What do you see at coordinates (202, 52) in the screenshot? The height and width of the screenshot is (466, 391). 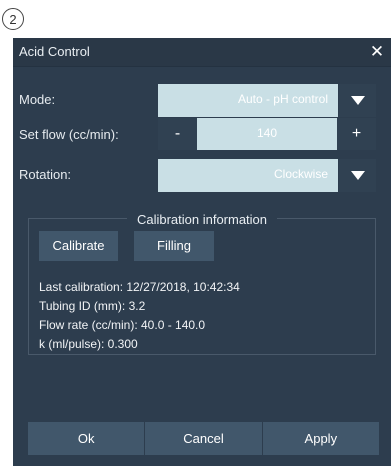 I see `dialog-titlebar: Acid Control ✕` at bounding box center [202, 52].